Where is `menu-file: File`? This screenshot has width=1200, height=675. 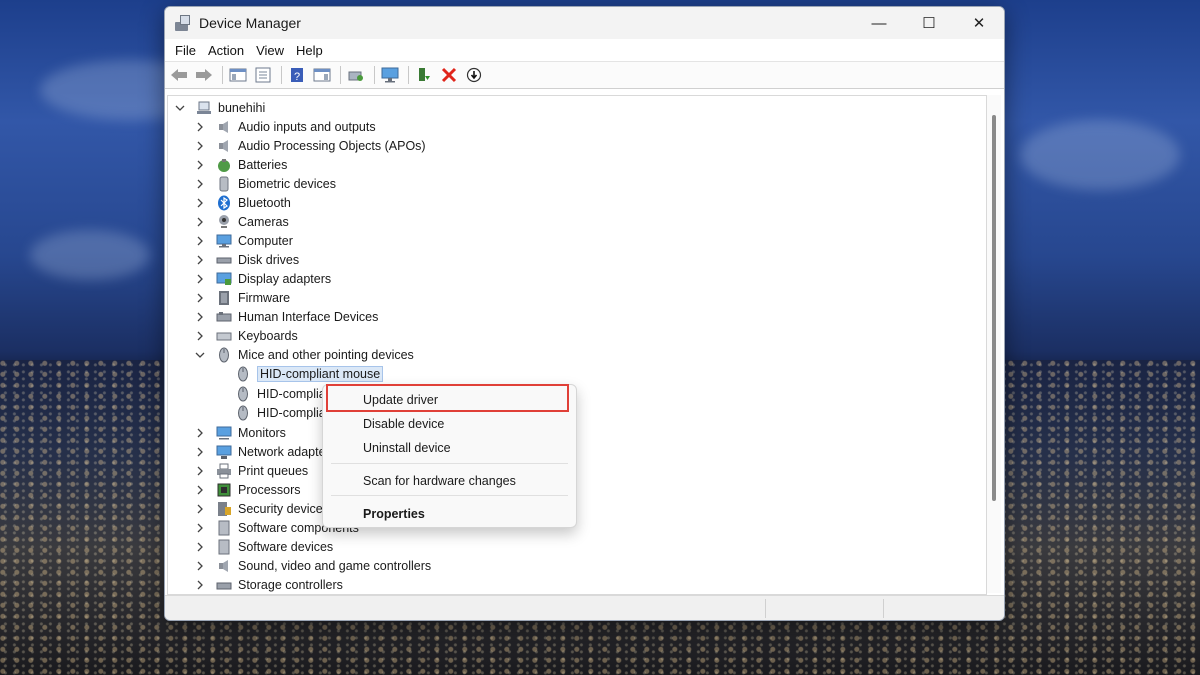
menu-file: File is located at coordinates (185, 50).